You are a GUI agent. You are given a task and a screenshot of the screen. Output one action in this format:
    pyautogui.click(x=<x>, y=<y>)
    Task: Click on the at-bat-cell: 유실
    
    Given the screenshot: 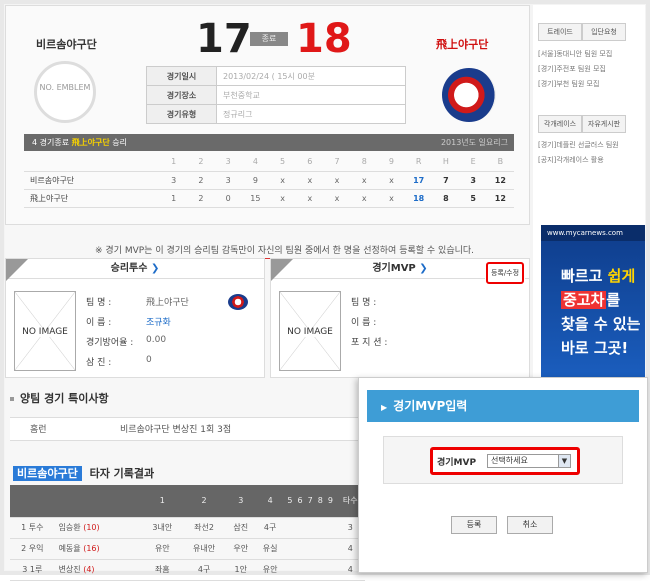 What is the action you would take?
    pyautogui.click(x=270, y=549)
    